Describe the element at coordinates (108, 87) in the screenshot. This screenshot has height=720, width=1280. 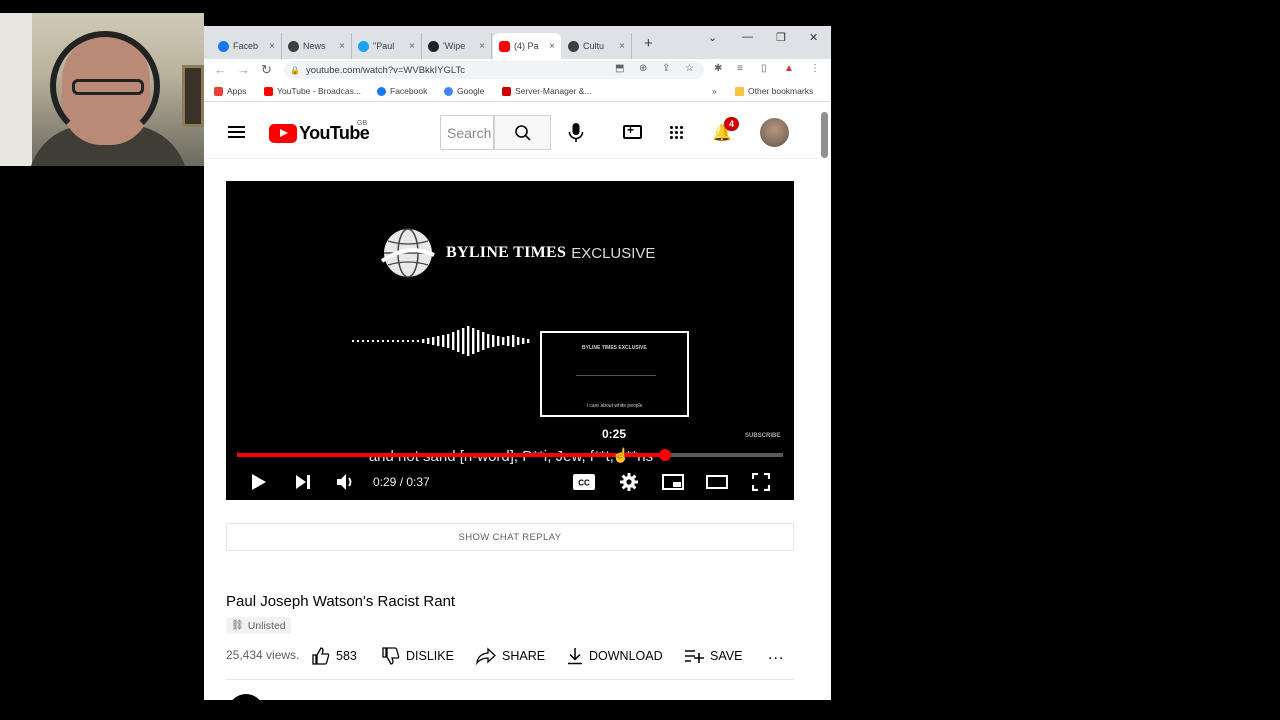
I see `webcam-glasses` at that location.